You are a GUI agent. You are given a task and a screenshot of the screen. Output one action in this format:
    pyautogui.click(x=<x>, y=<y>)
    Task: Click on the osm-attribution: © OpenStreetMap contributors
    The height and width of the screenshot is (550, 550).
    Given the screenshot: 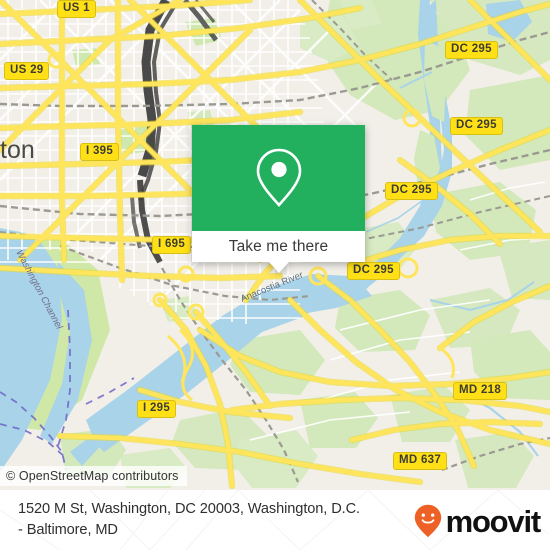 What is the action you would take?
    pyautogui.click(x=93, y=476)
    